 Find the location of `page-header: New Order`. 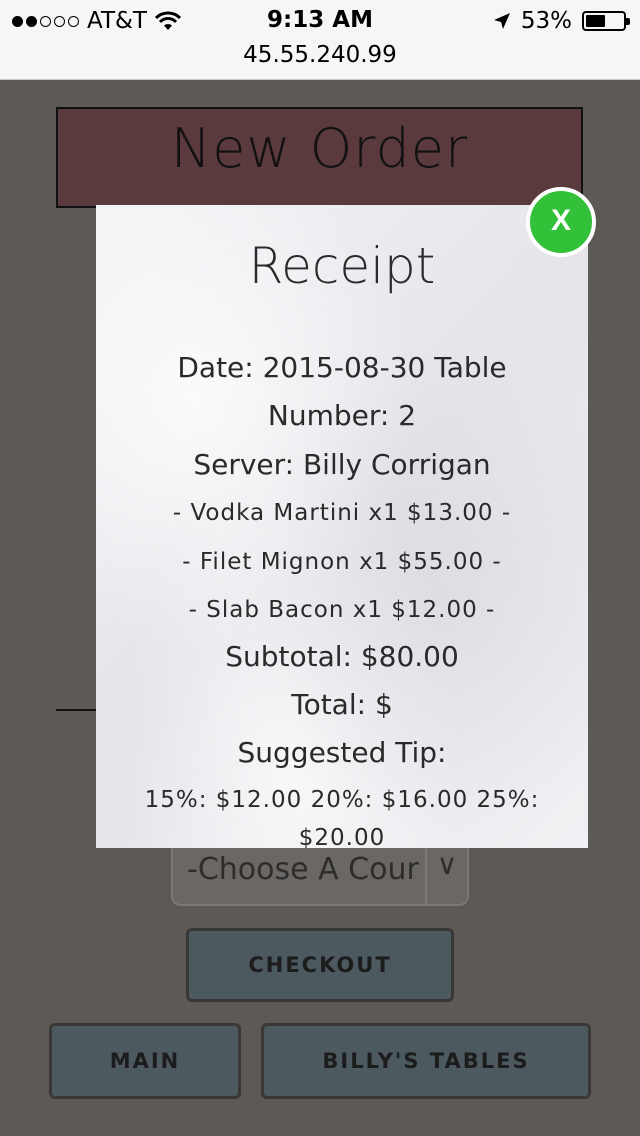

page-header: New Order is located at coordinates (319, 157).